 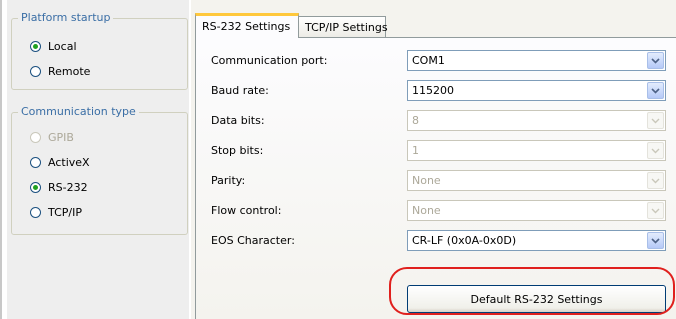 I want to click on radio-gpib-button, so click(x=35, y=137).